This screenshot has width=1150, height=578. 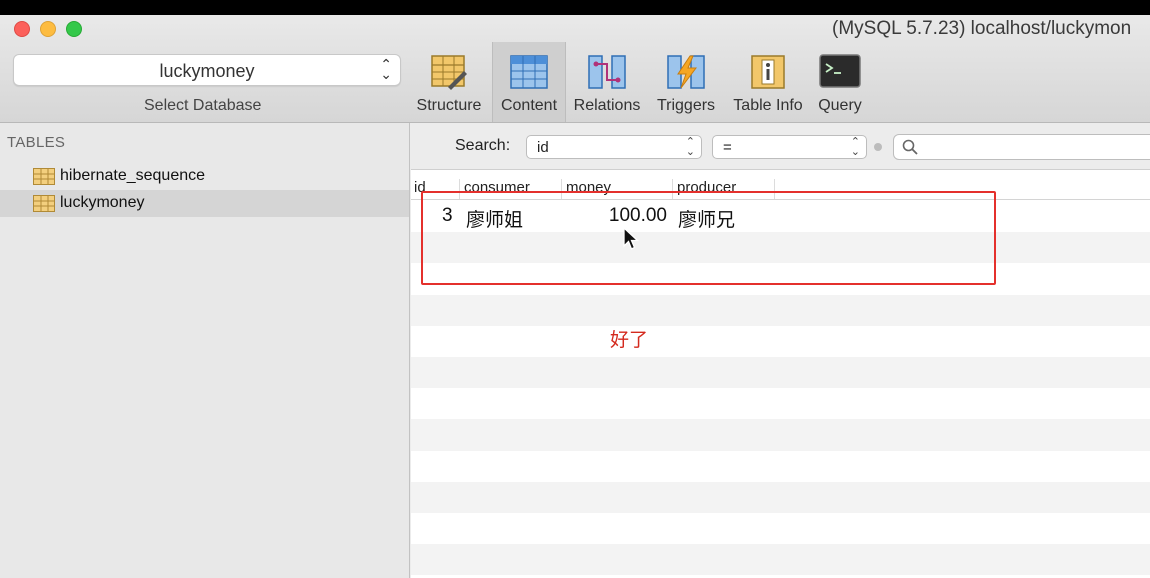 I want to click on search-icon, so click(x=910, y=147).